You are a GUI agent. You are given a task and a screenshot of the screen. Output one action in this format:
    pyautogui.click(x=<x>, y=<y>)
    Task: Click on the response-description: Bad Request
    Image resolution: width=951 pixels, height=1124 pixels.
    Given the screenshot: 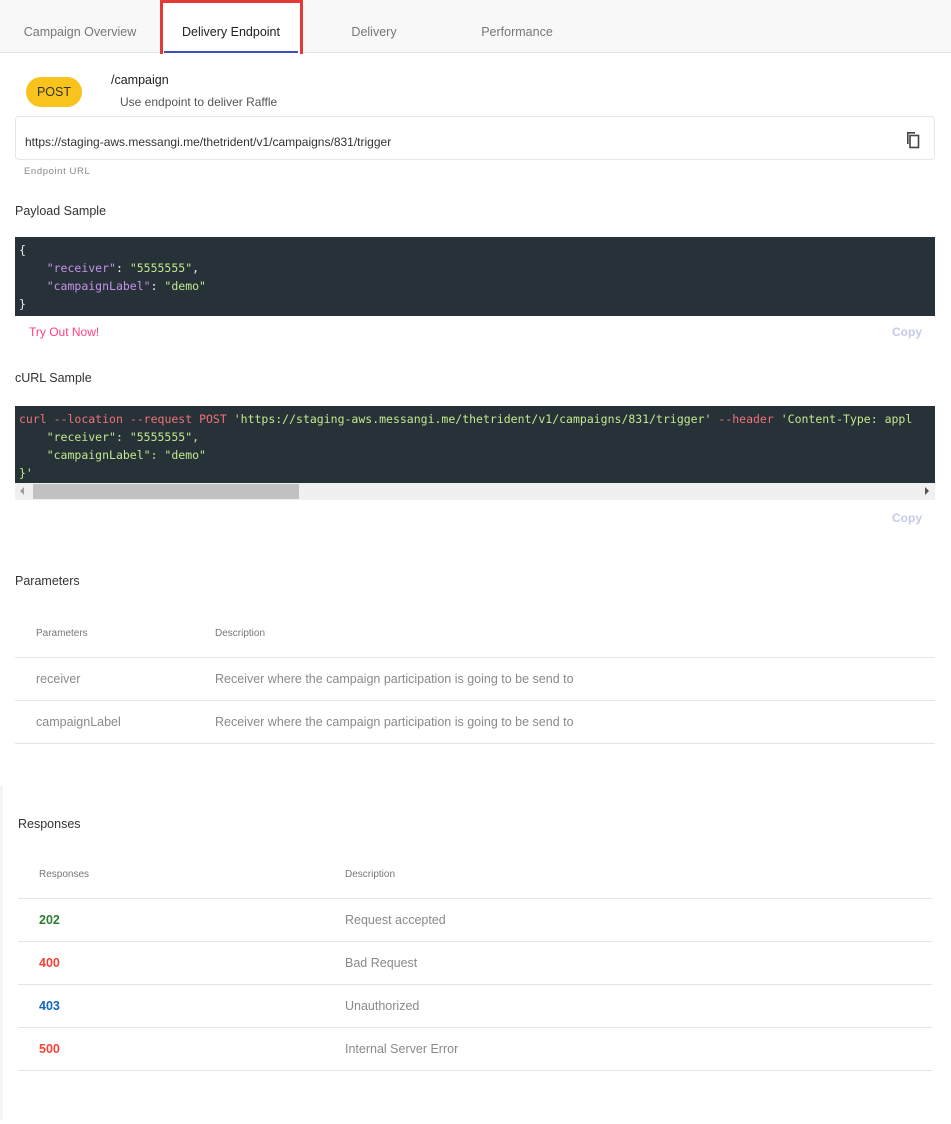 What is the action you would take?
    pyautogui.click(x=381, y=963)
    